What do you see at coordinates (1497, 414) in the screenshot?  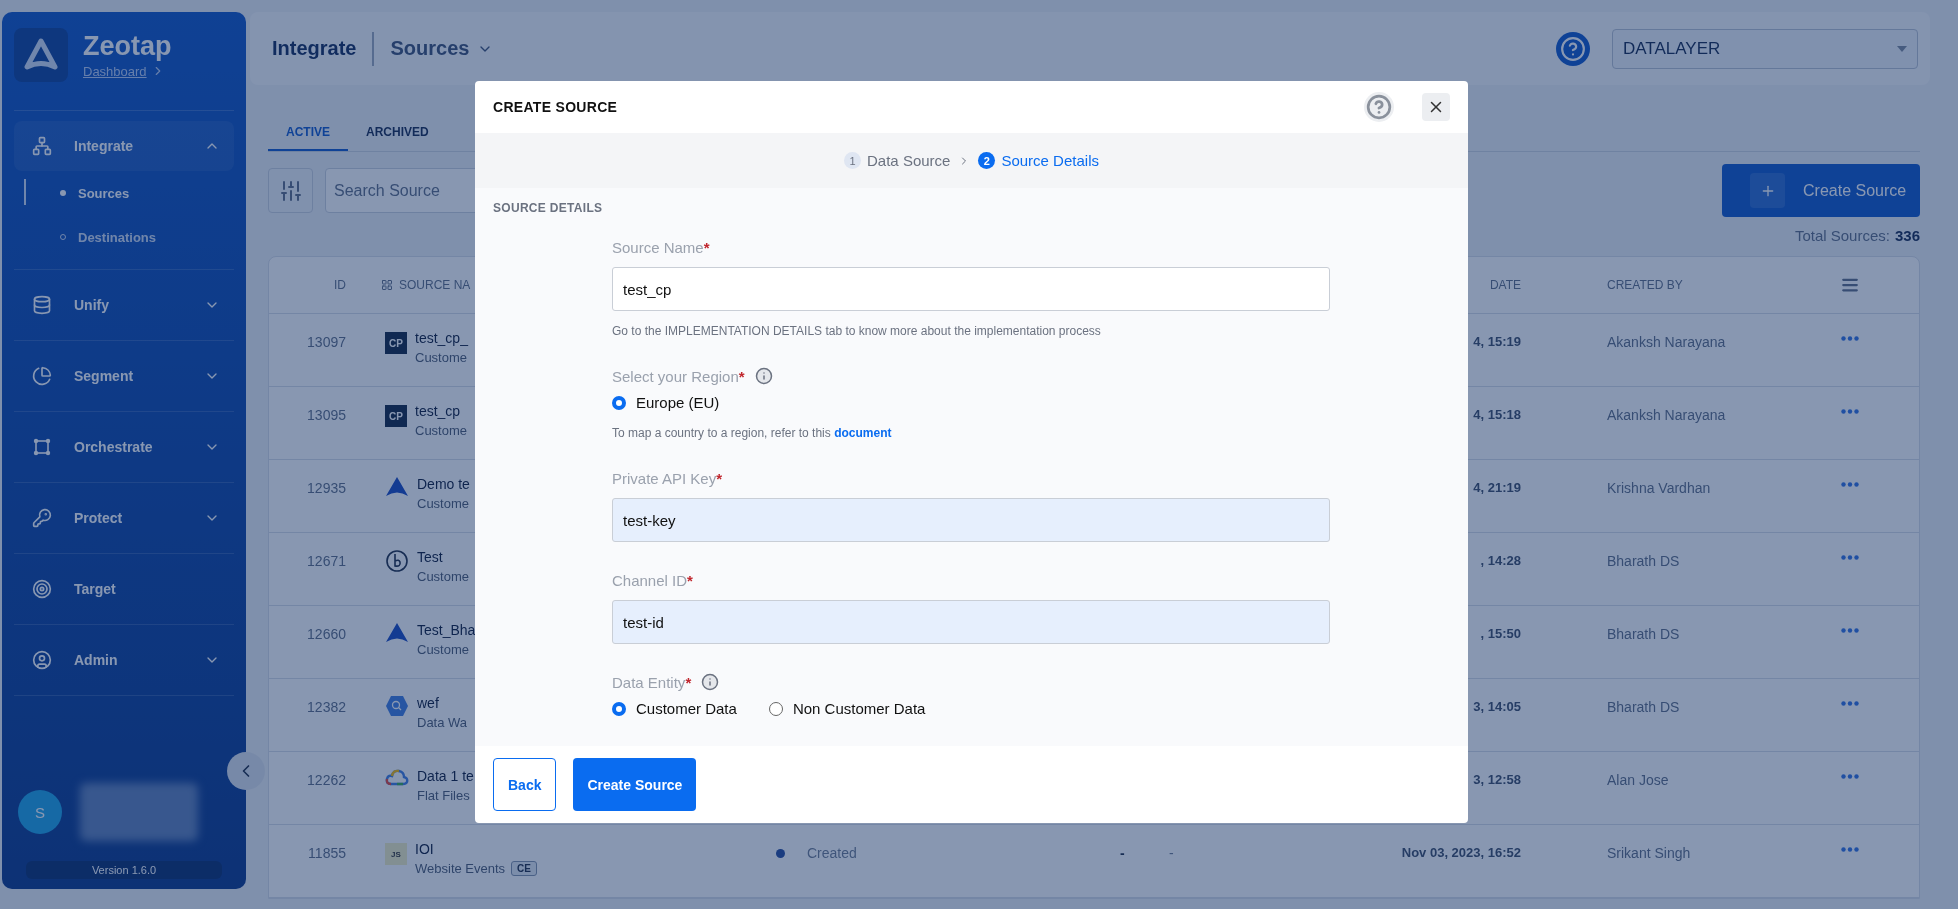 I see `date-cell-text: 4, 15:18` at bounding box center [1497, 414].